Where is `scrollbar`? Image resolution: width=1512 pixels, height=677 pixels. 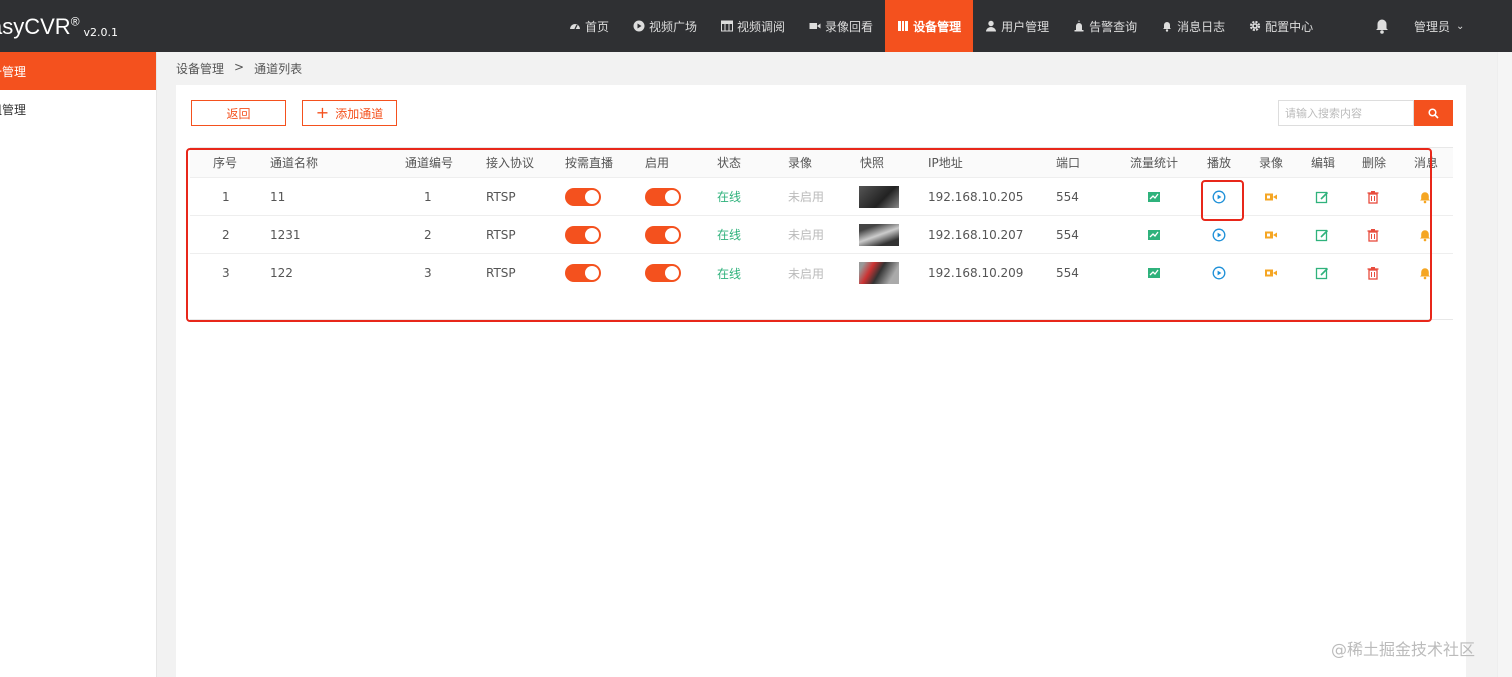
scrollbar is located at coordinates (1504, 364).